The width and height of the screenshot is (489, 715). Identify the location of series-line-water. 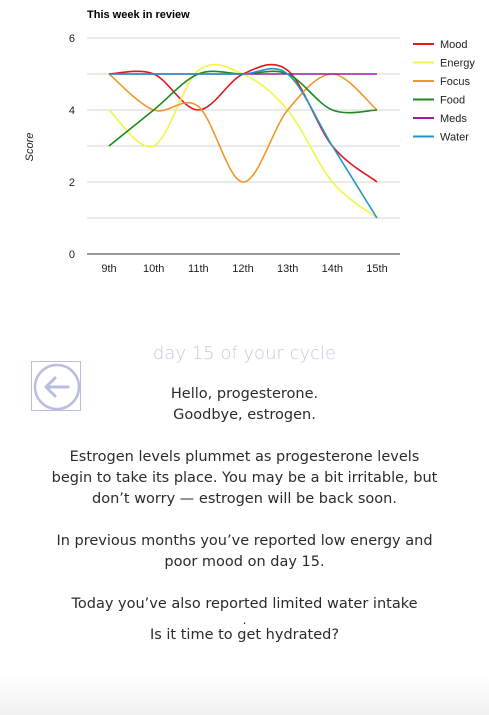
(243, 143).